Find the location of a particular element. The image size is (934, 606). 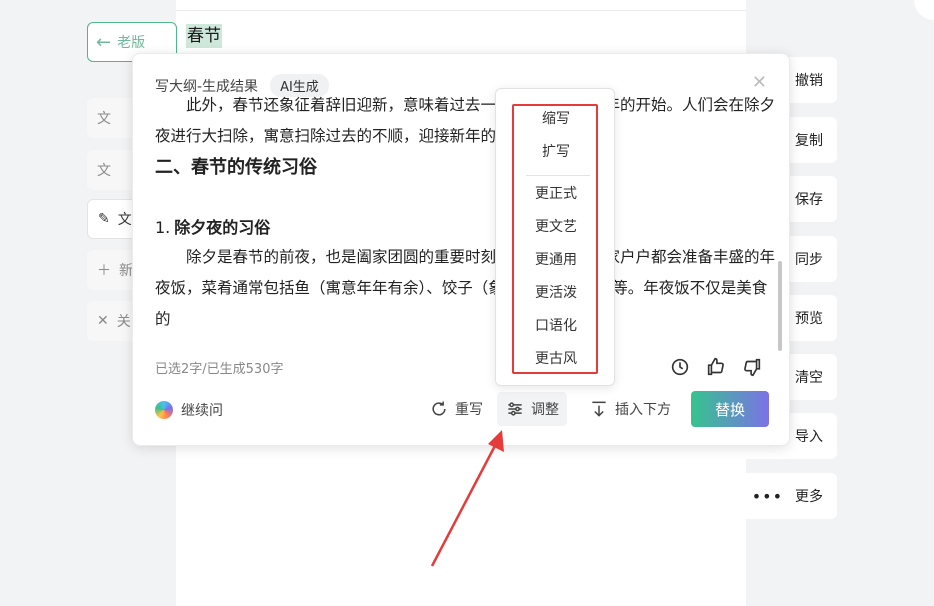

history-icon is located at coordinates (680, 367).